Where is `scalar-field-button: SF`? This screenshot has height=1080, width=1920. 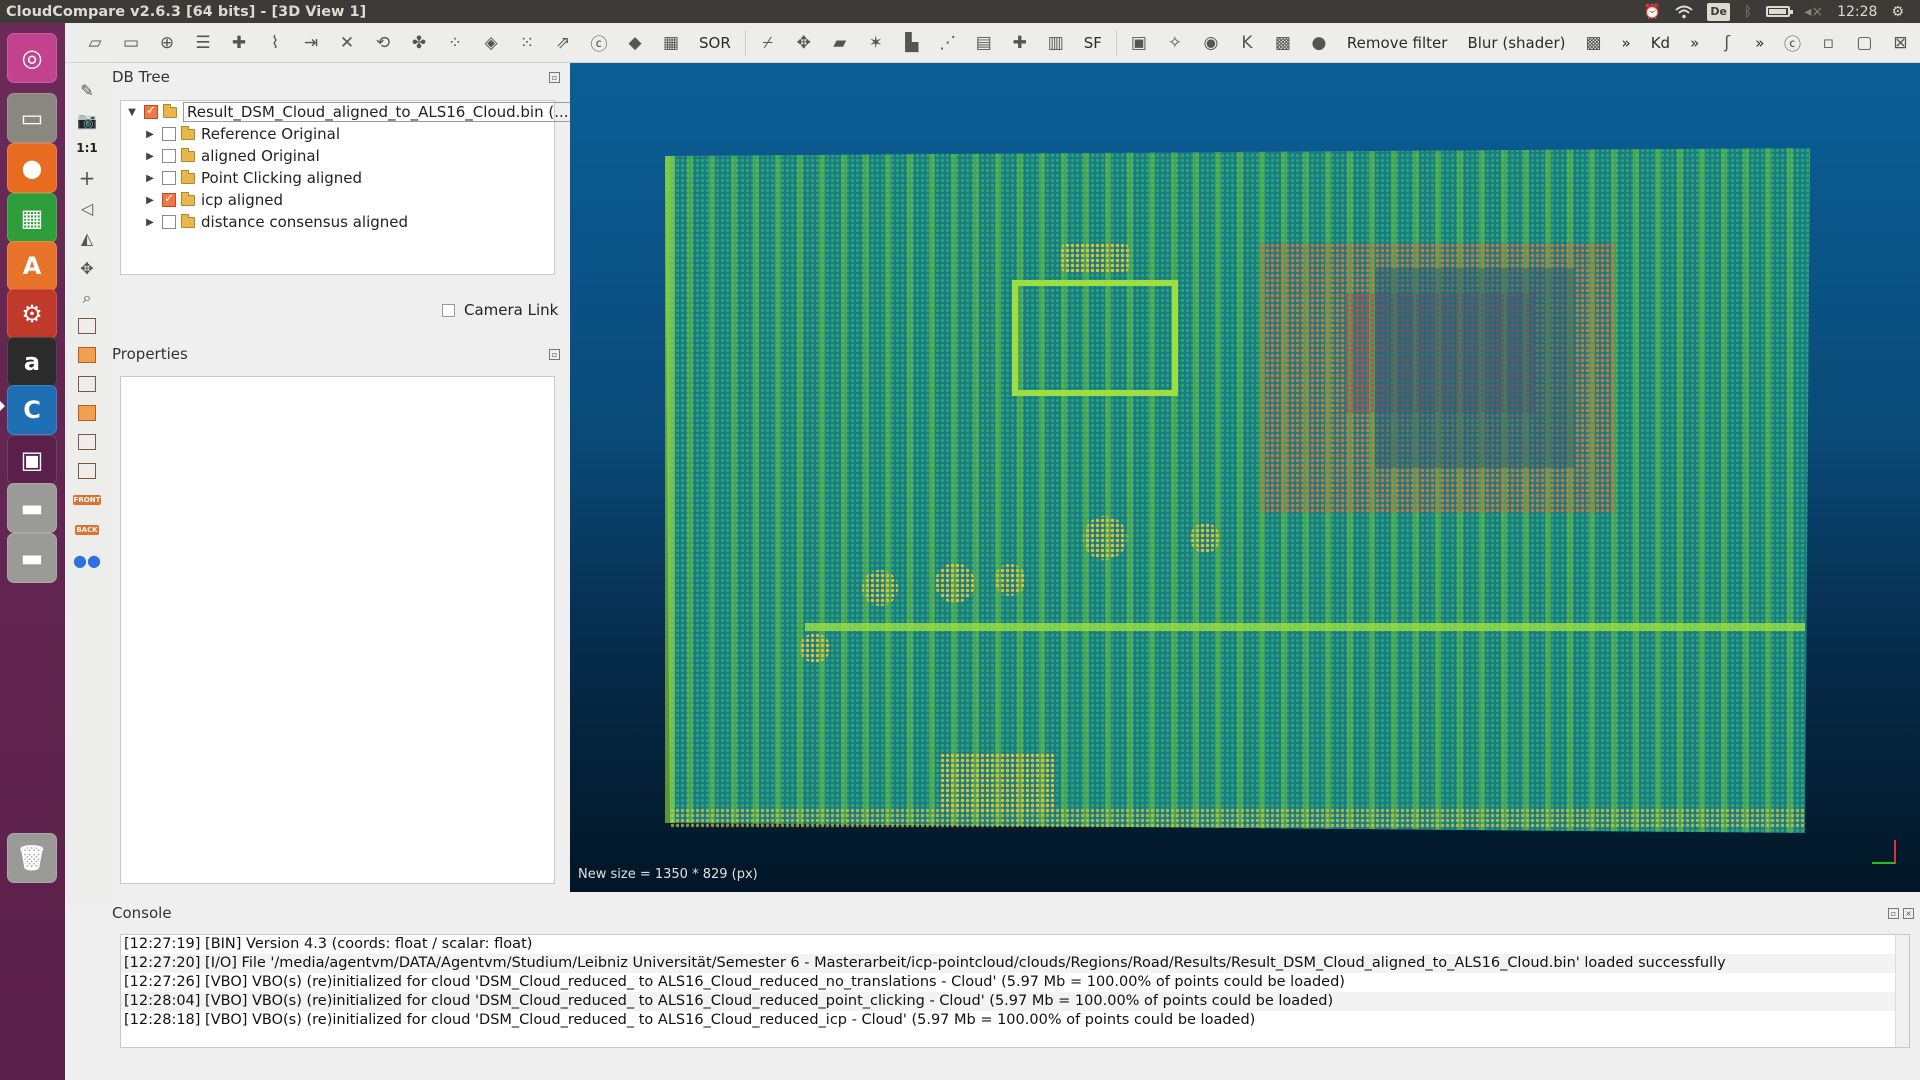 scalar-field-button: SF is located at coordinates (1093, 43).